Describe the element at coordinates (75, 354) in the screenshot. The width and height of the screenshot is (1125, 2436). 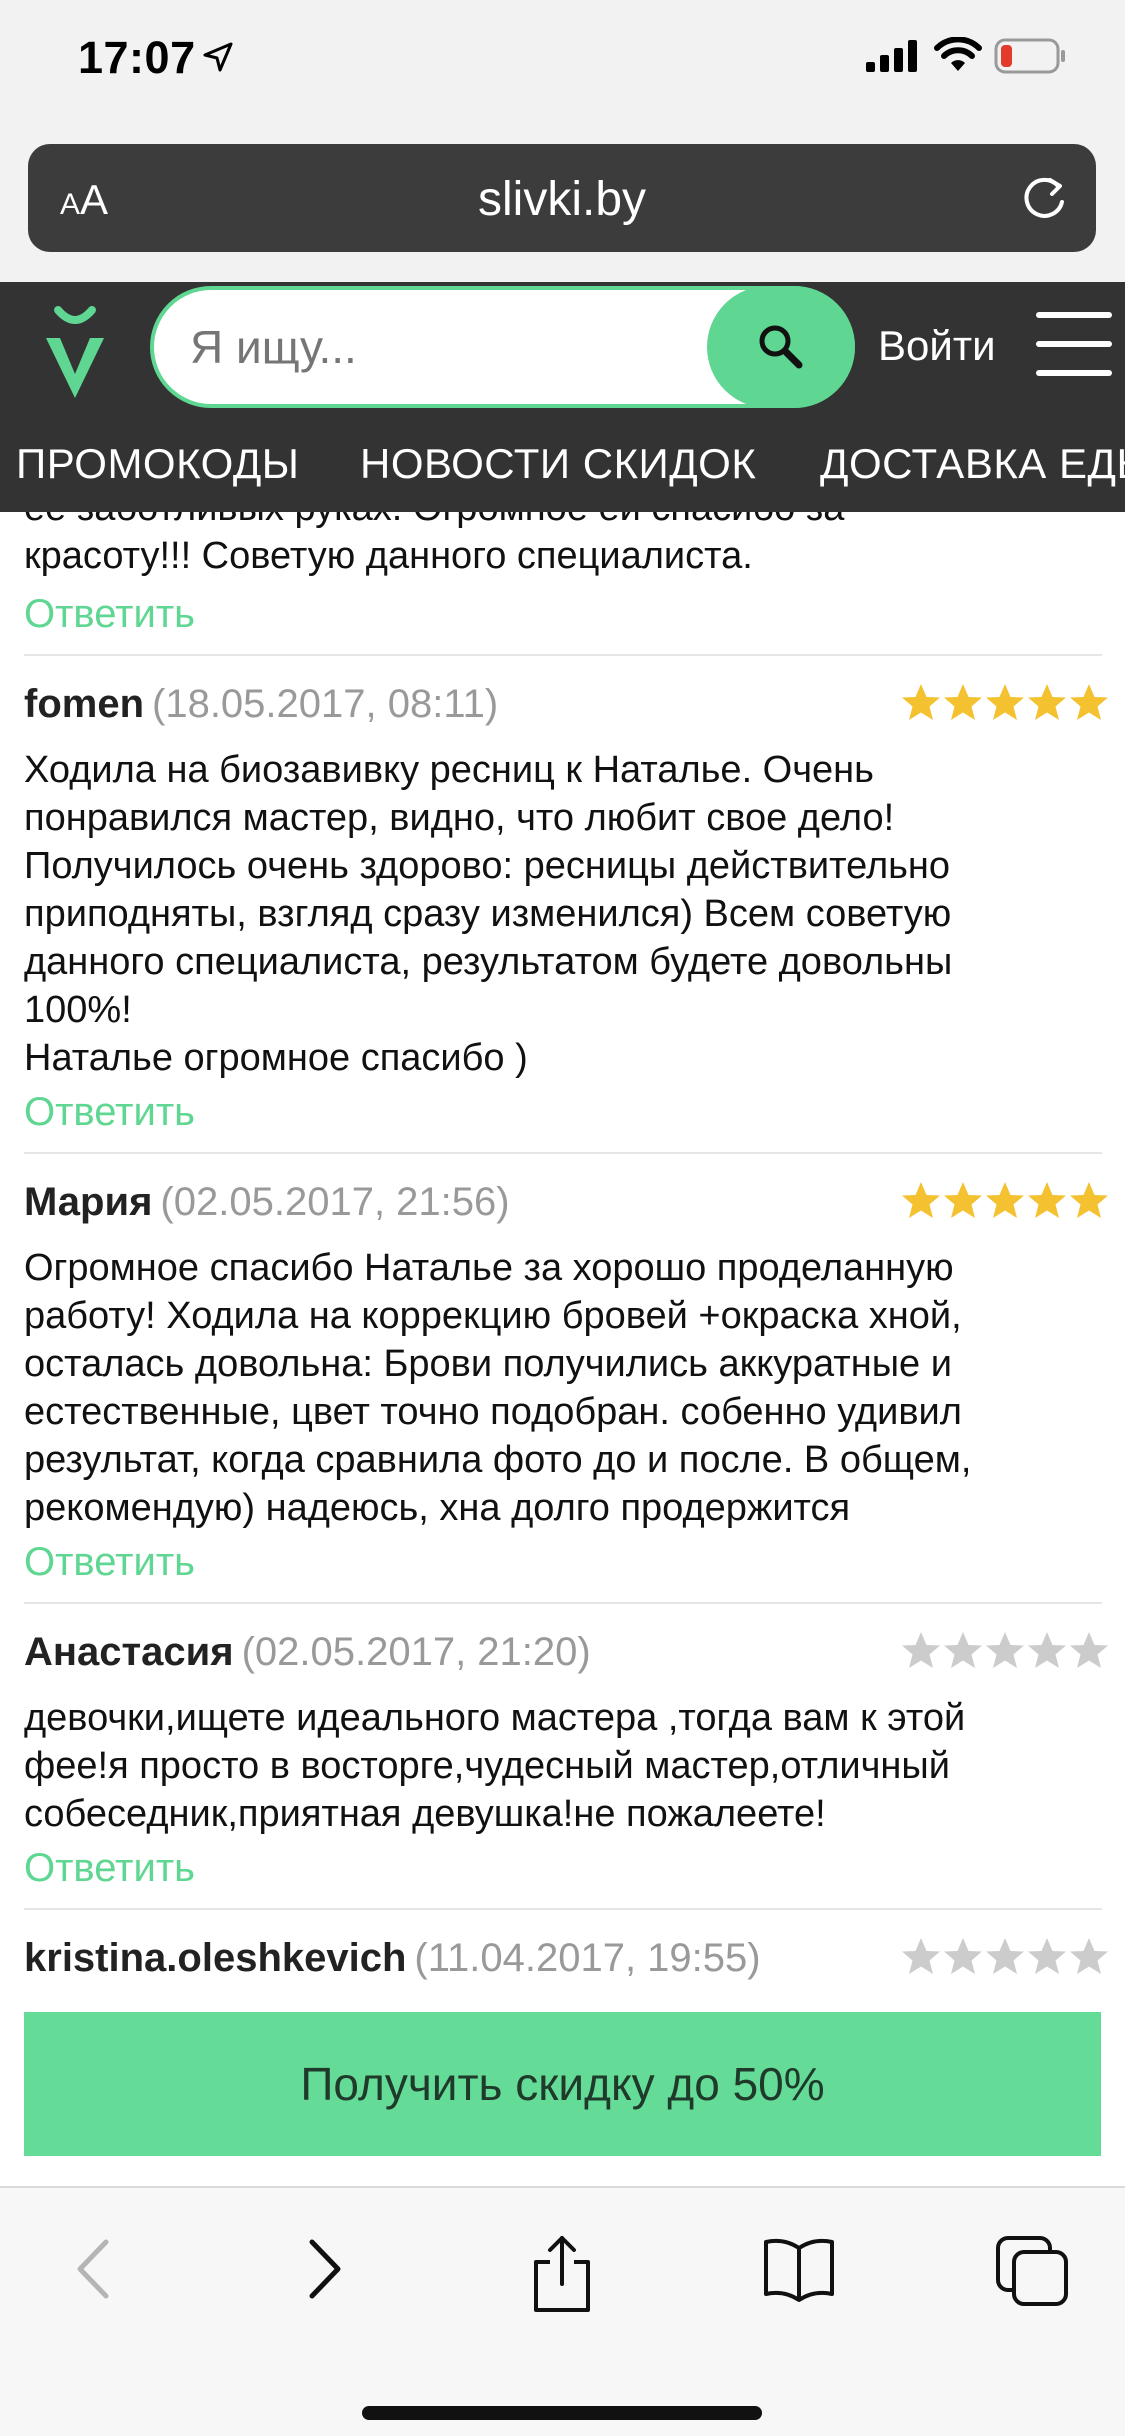
I see `slivki-logo` at that location.